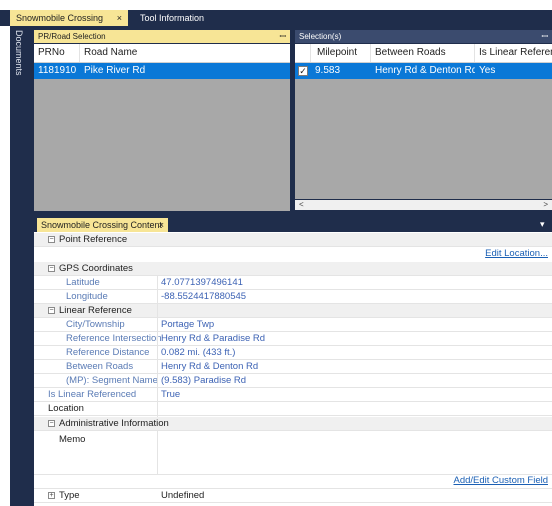 This screenshot has width=552, height=506. I want to click on column-header-prno: PRNo, so click(57, 53).